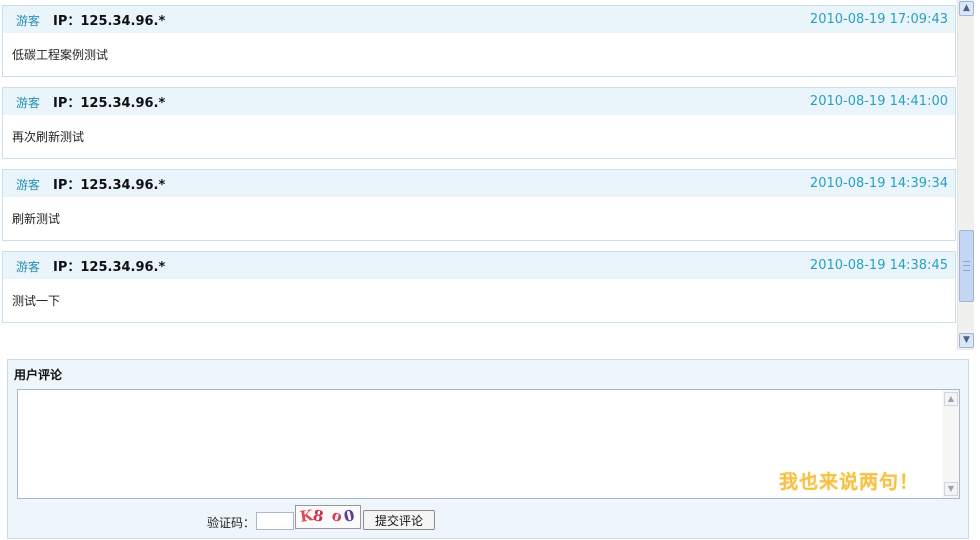 Image resolution: width=980 pixels, height=540 pixels. What do you see at coordinates (36, 301) in the screenshot?
I see `comment-text: 测试一下` at bounding box center [36, 301].